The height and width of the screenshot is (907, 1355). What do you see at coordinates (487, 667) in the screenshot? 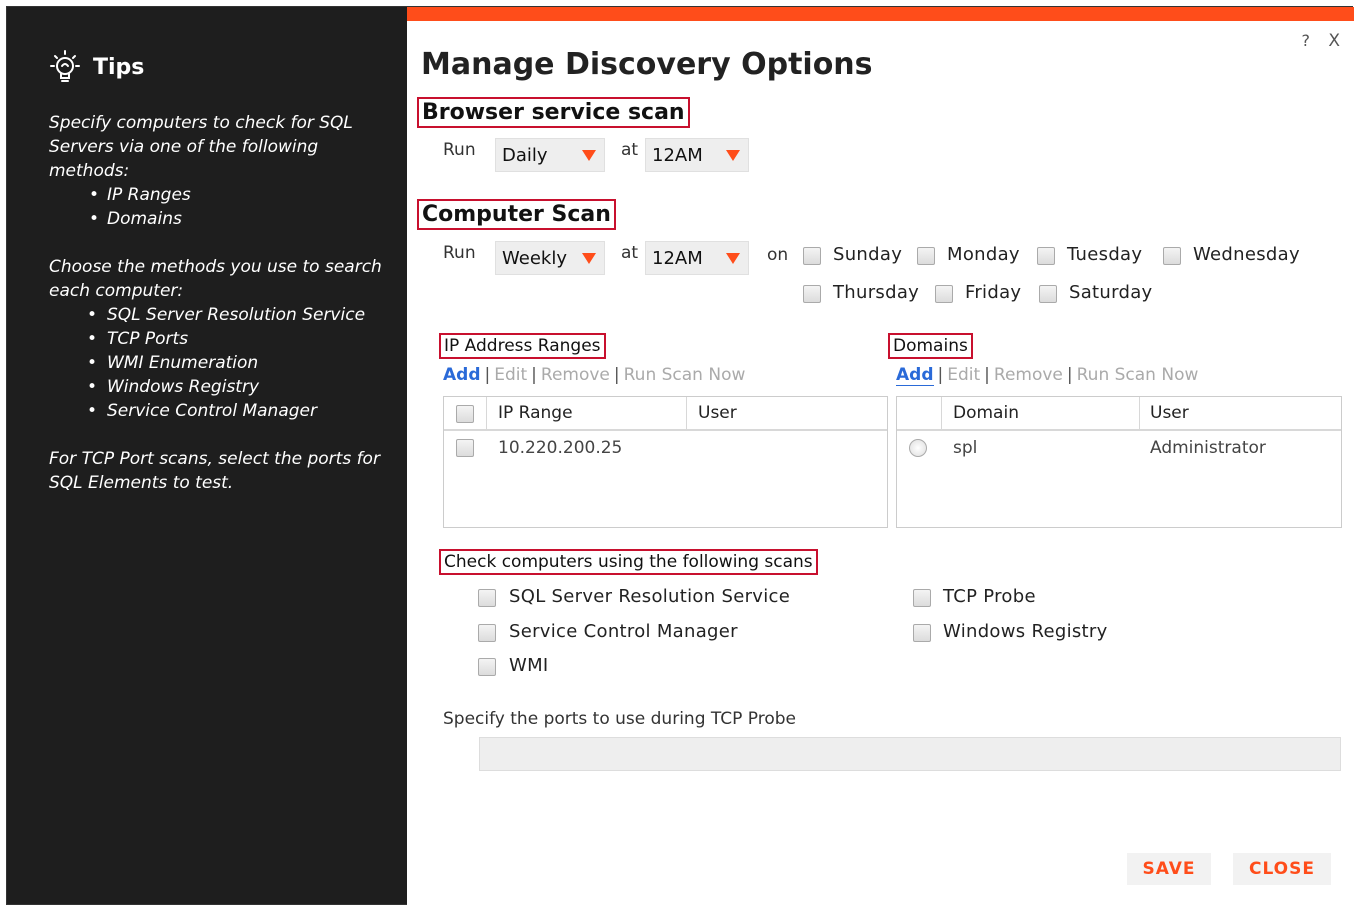
I see `scan-checkbox-wmi` at bounding box center [487, 667].